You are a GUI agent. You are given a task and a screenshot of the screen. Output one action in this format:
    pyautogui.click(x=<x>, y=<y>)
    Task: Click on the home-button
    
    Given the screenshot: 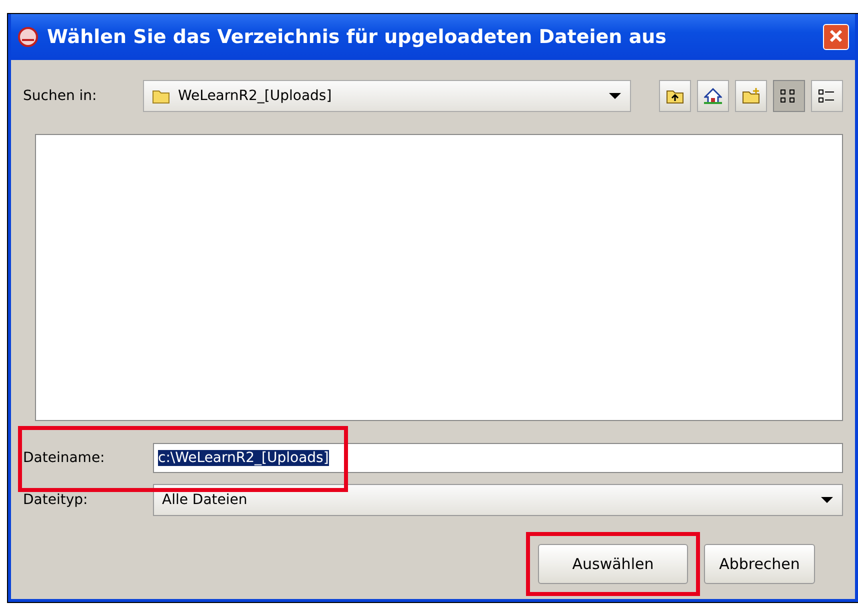 What is the action you would take?
    pyautogui.click(x=713, y=96)
    